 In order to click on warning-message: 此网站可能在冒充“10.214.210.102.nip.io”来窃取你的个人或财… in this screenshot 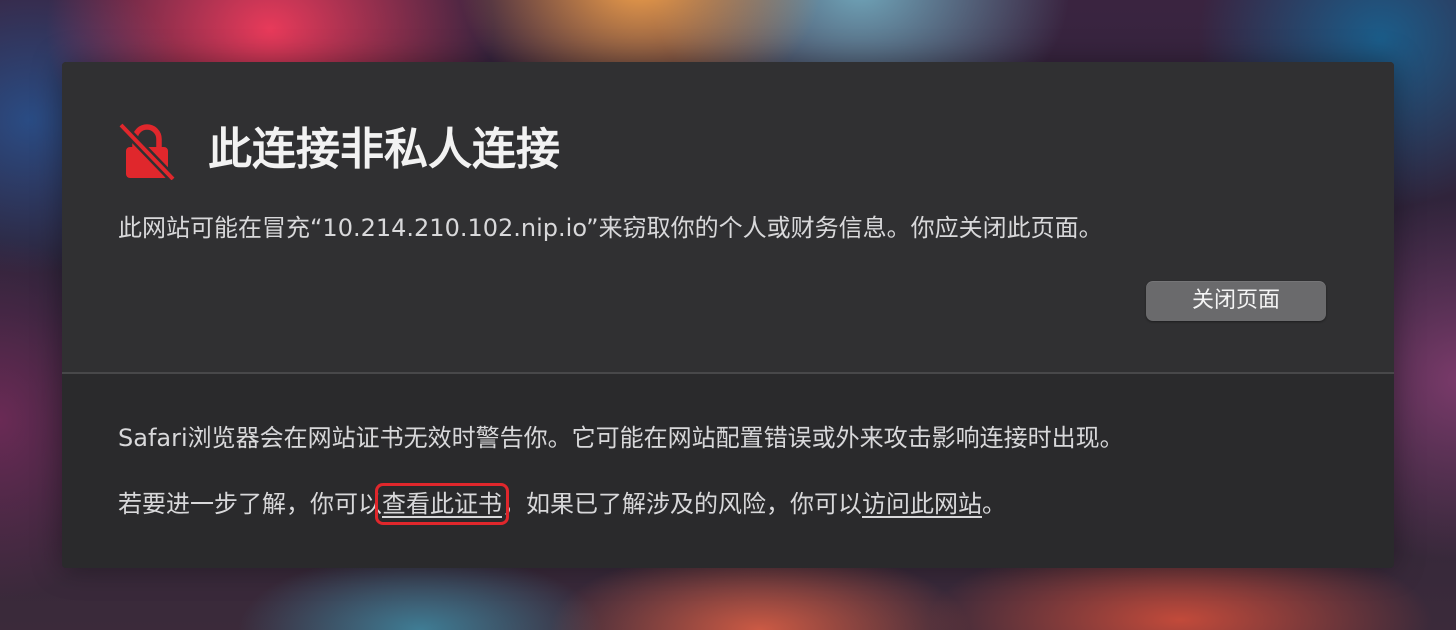, I will do `click(610, 228)`.